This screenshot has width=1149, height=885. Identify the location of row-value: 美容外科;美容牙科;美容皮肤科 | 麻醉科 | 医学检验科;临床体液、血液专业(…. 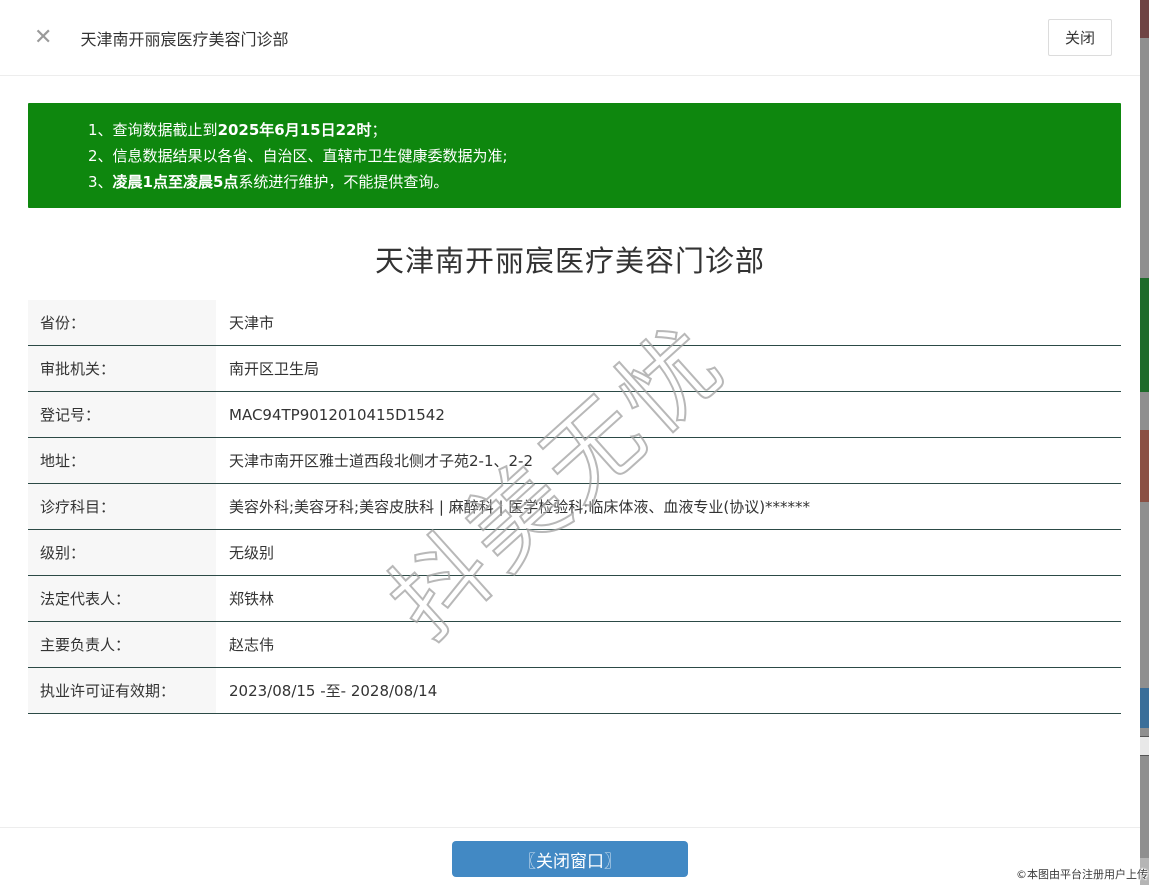
(520, 507).